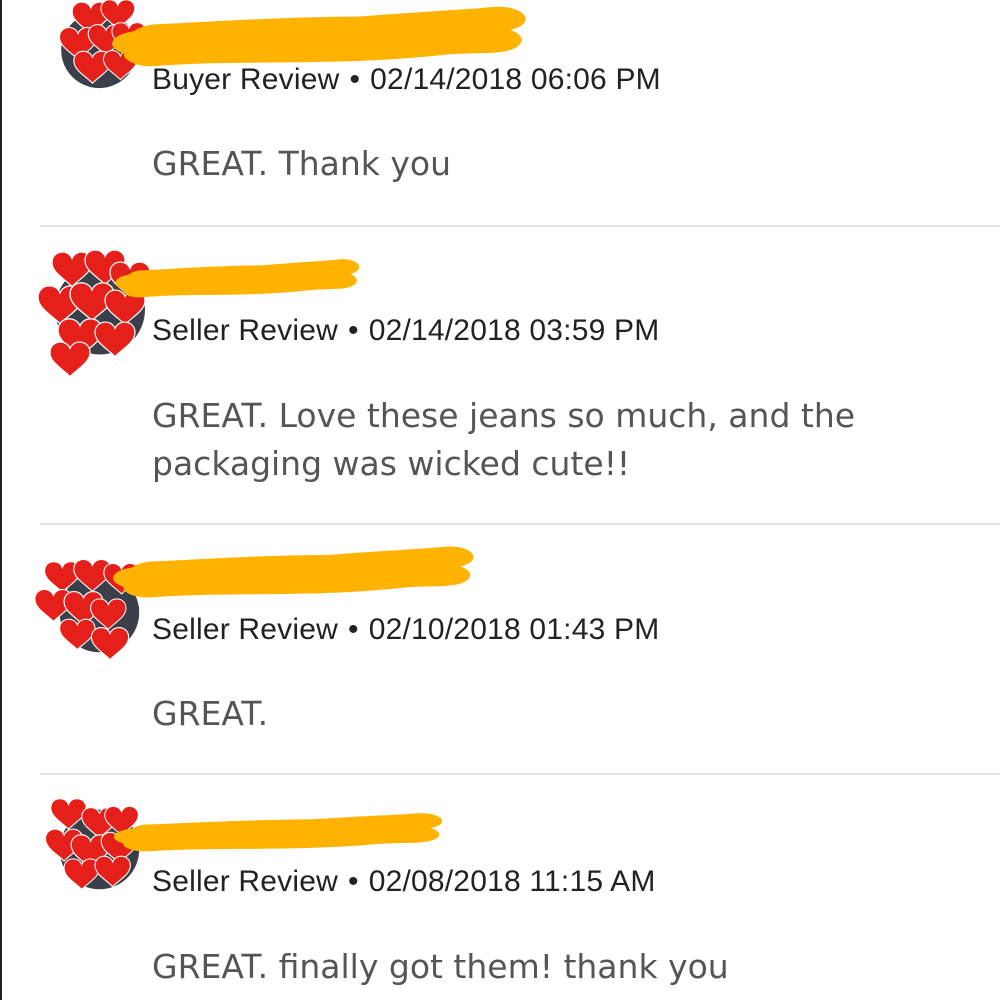 Image resolution: width=1000 pixels, height=1000 pixels. What do you see at coordinates (512, 881) in the screenshot?
I see `review-datetime: 02/08/2018 11:15 AM` at bounding box center [512, 881].